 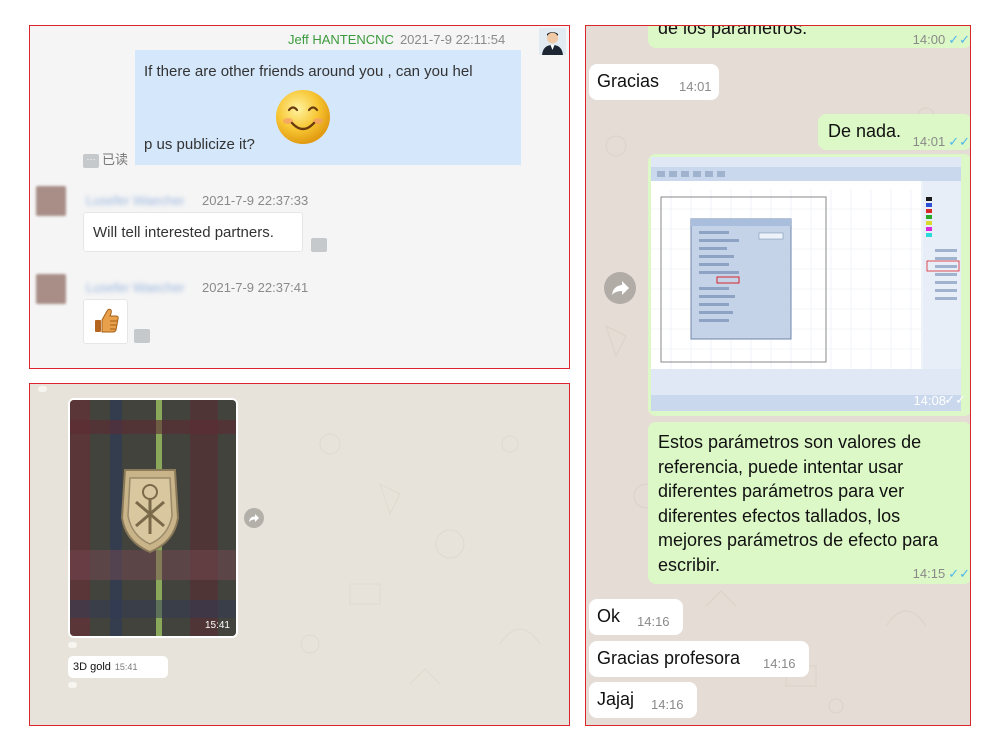 I want to click on message-timestamp: 2021-7-9 22:37:33, so click(x=255, y=200).